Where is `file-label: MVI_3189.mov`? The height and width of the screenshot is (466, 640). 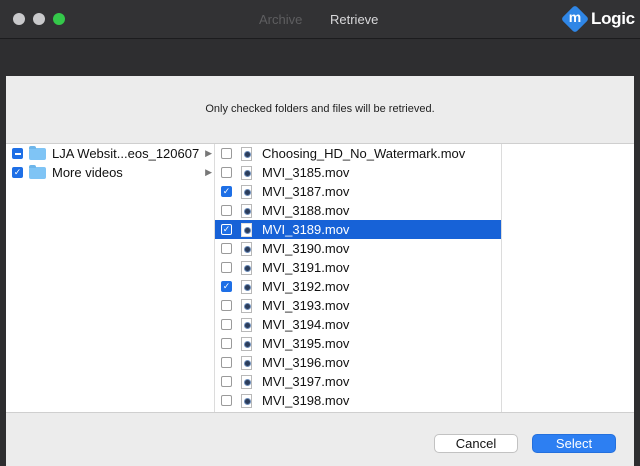
file-label: MVI_3189.mov is located at coordinates (306, 229).